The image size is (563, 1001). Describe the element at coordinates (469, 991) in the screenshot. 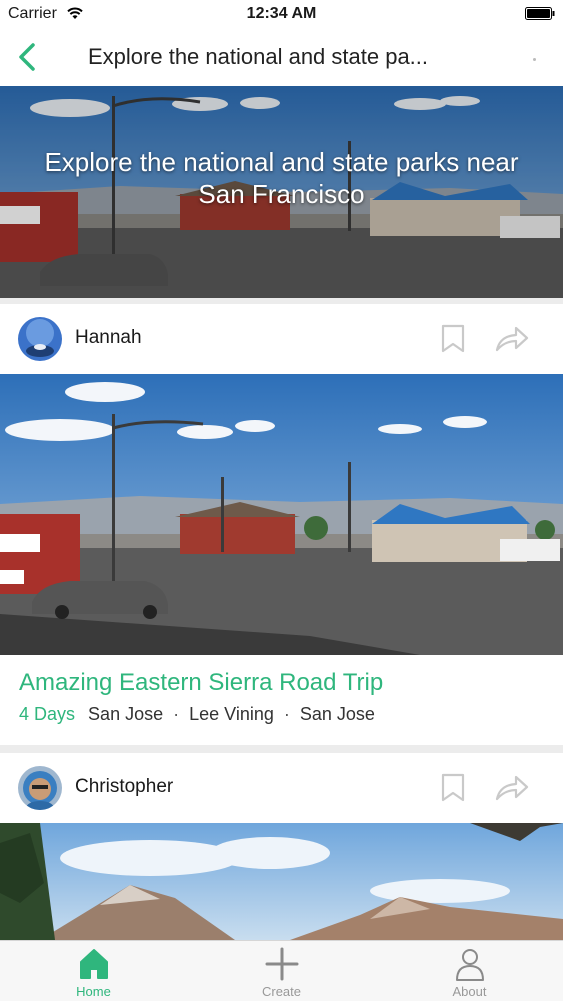

I see `tab-label: About` at that location.